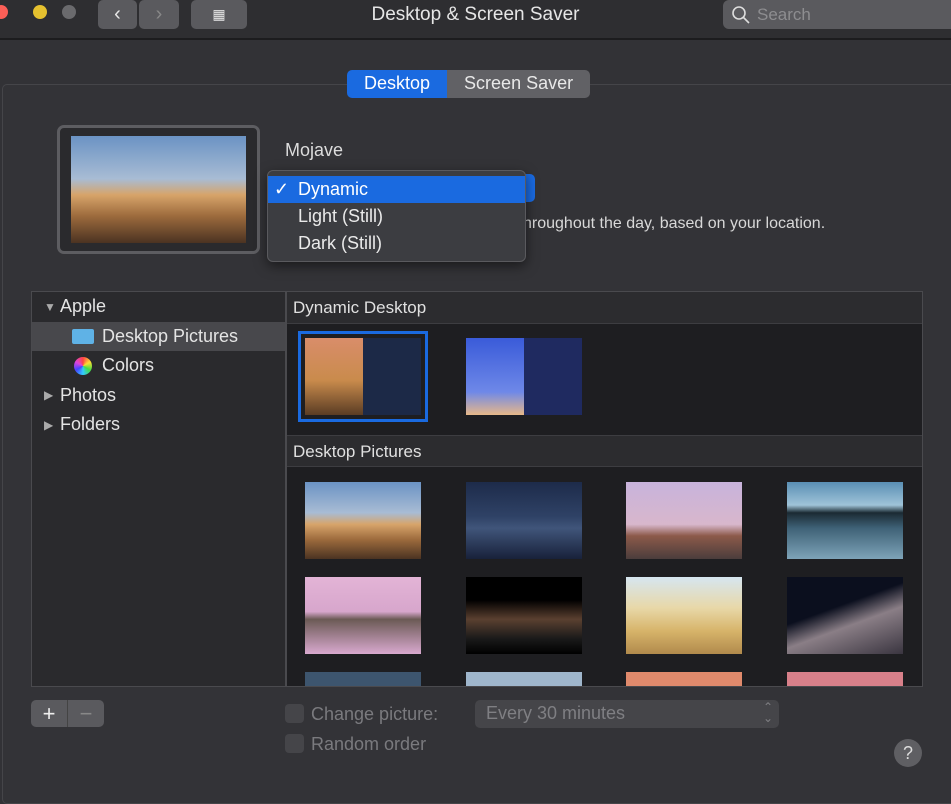  Describe the element at coordinates (158, 396) in the screenshot. I see `sidebar-item-photos: ▶ Photos` at that location.